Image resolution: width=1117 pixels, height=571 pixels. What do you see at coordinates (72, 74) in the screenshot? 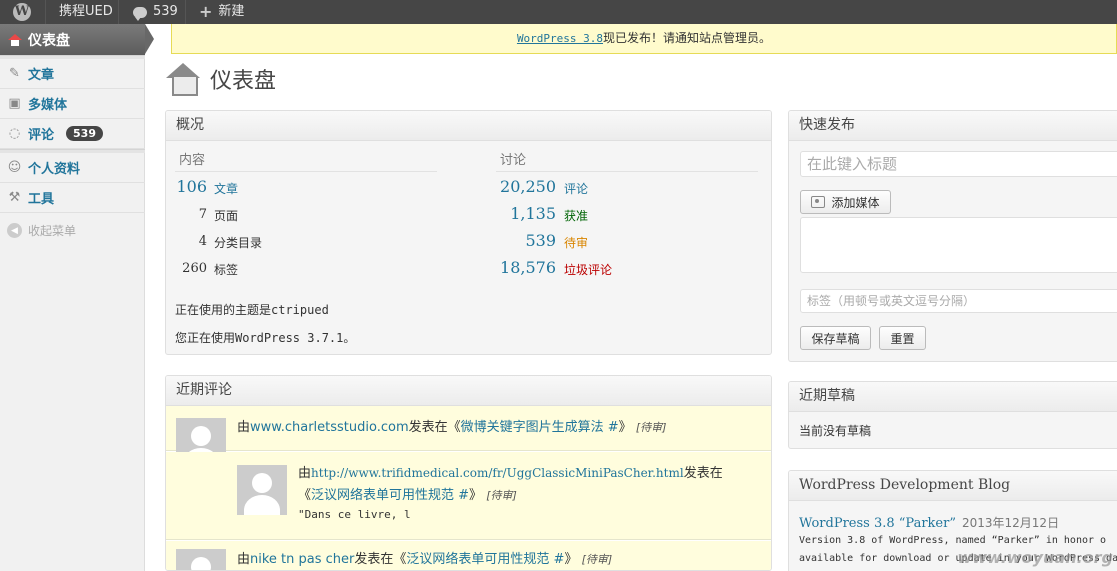
I see `sidebar-item-posts: ✎ 文章` at bounding box center [72, 74].